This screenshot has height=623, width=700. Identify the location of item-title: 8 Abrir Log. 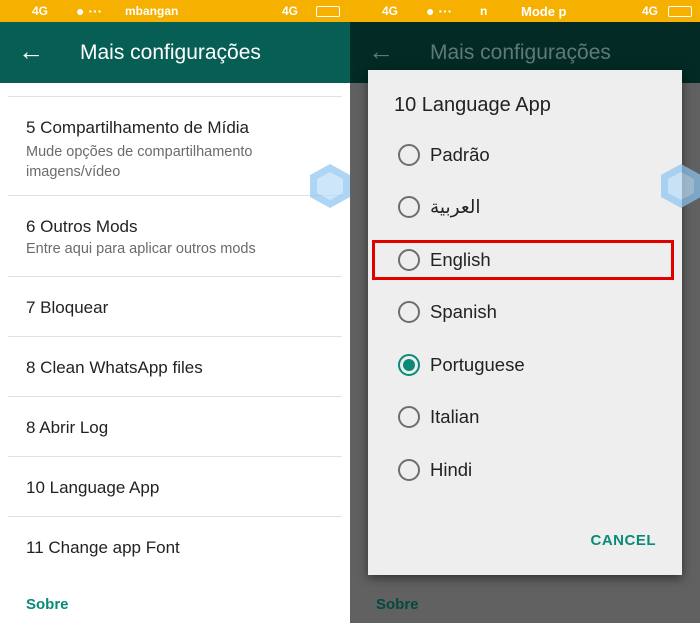
(67, 427).